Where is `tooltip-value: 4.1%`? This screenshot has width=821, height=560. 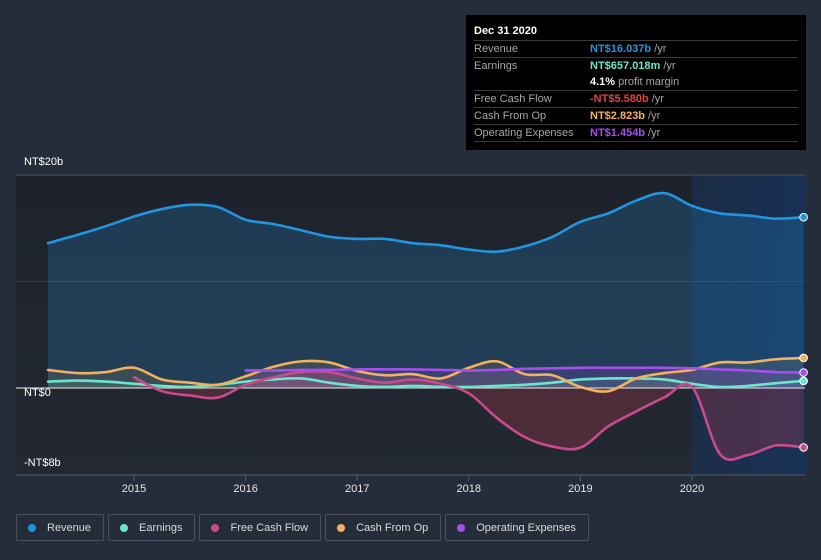 tooltip-value: 4.1% is located at coordinates (603, 82).